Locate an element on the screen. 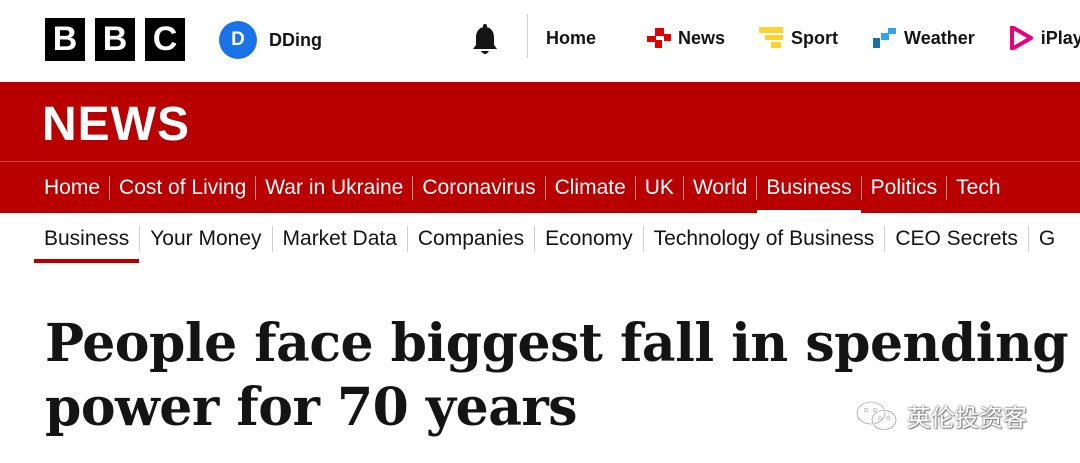  account-name: DDing is located at coordinates (295, 39).